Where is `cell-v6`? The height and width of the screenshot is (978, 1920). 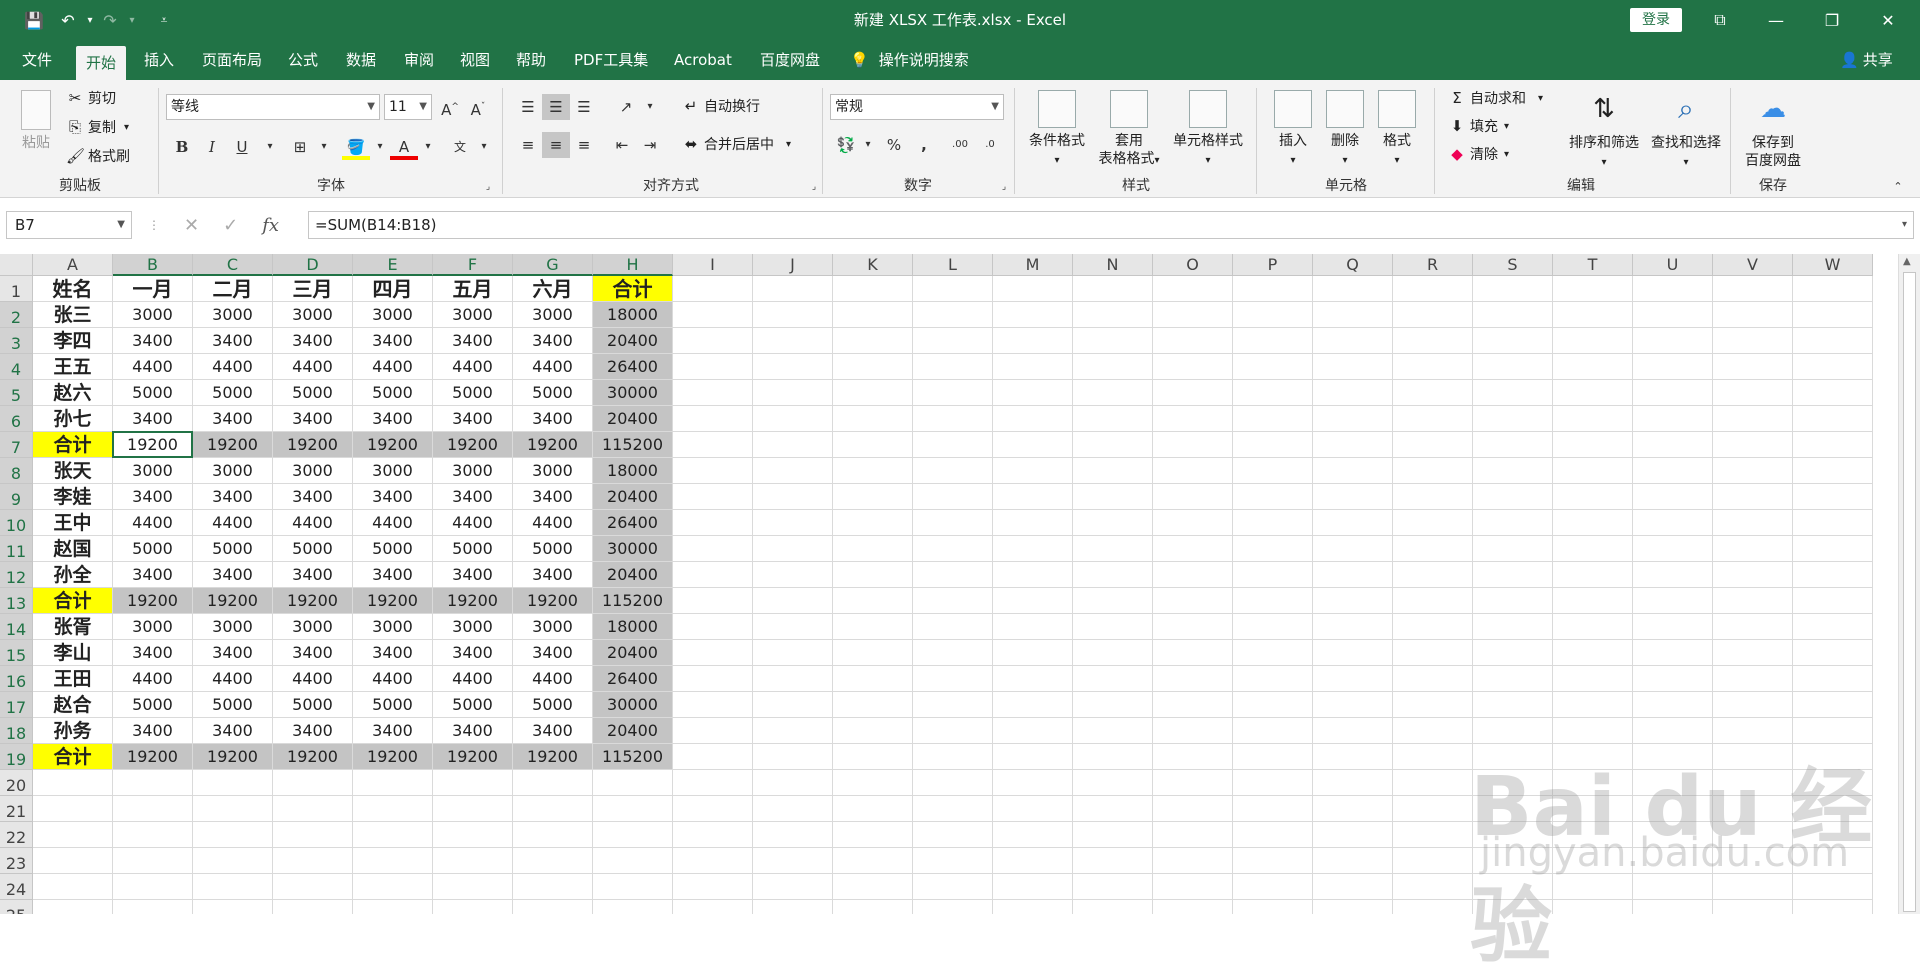
cell-v6 is located at coordinates (1753, 419).